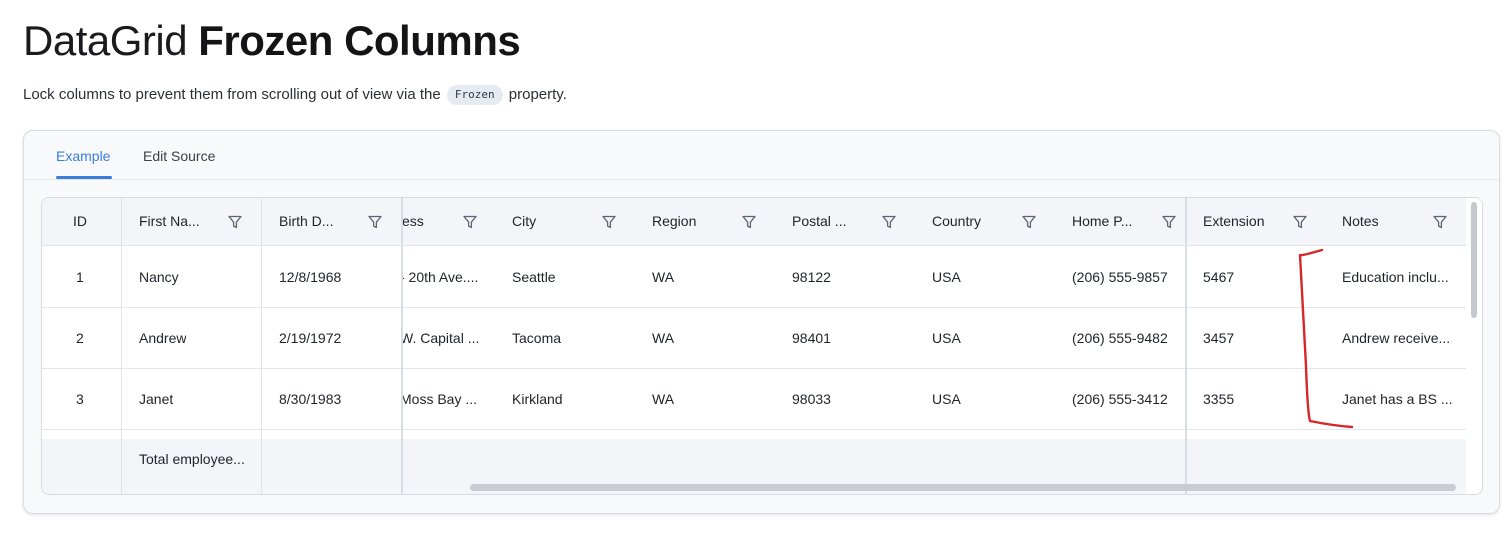 The width and height of the screenshot is (1503, 551). What do you see at coordinates (1218, 399) in the screenshot?
I see `cell-extension: 3355` at bounding box center [1218, 399].